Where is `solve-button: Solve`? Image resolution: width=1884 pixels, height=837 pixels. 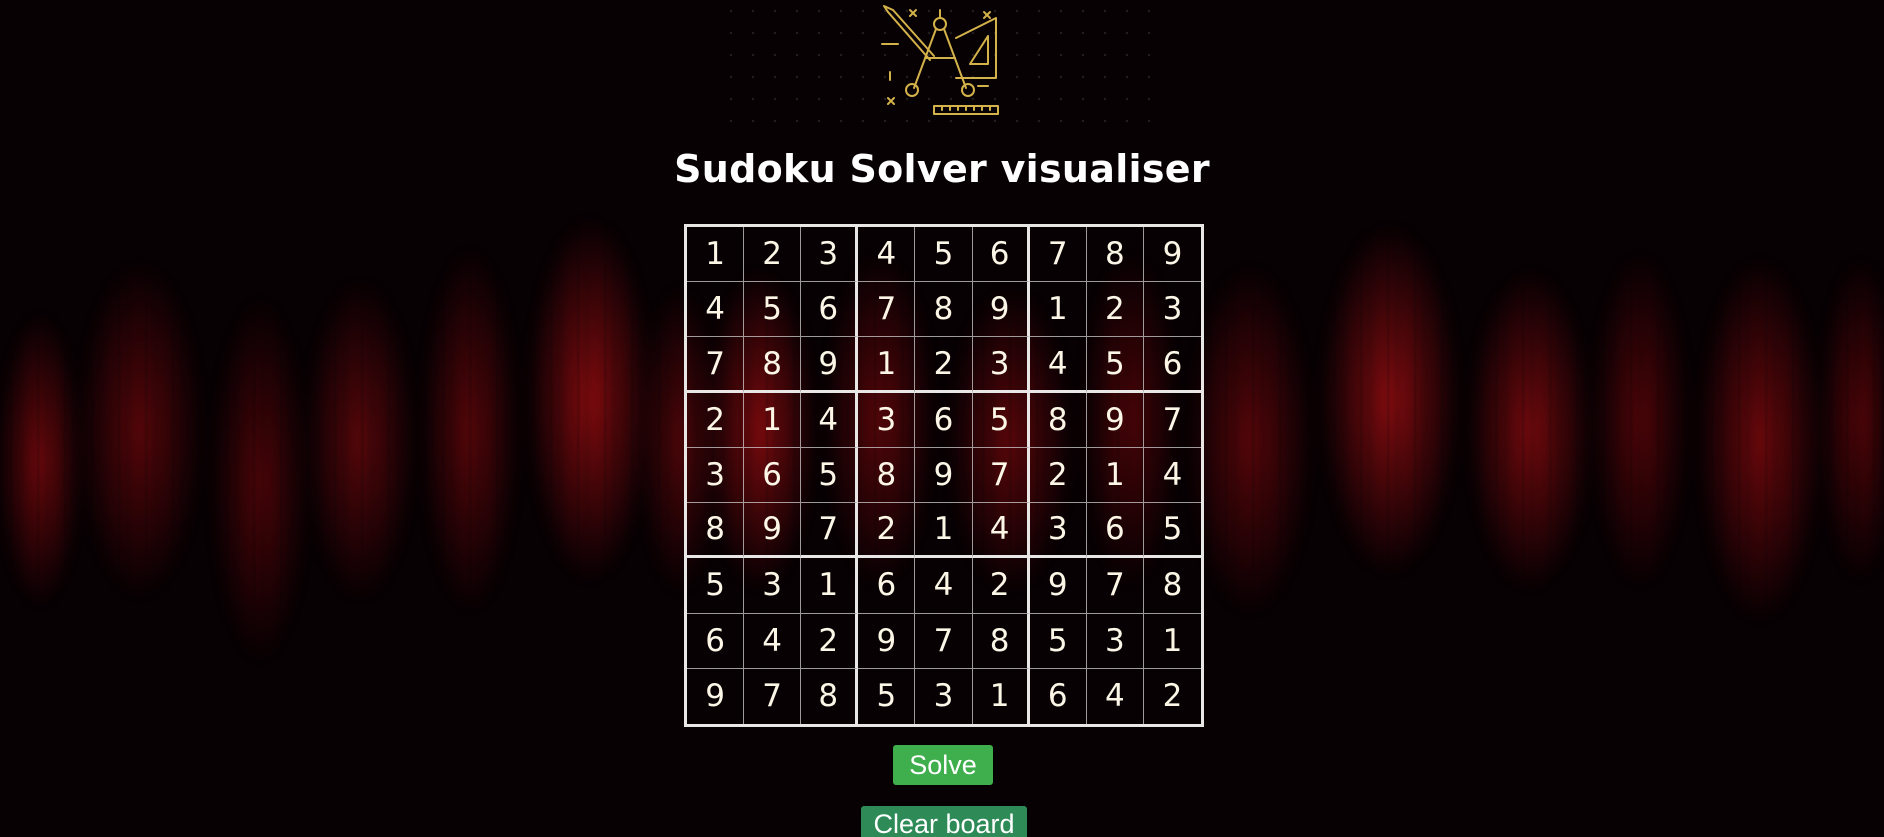
solve-button: Solve is located at coordinates (943, 765).